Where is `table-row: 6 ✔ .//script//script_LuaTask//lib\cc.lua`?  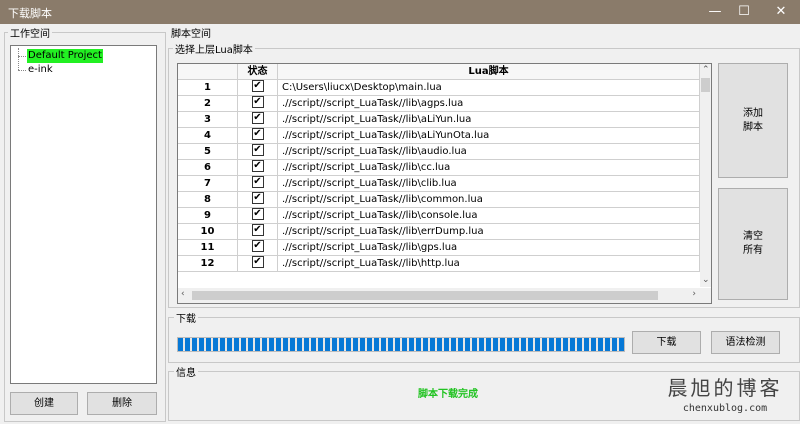 table-row: 6 ✔ .//script//script_LuaTask//lib\cc.lua is located at coordinates (439, 168).